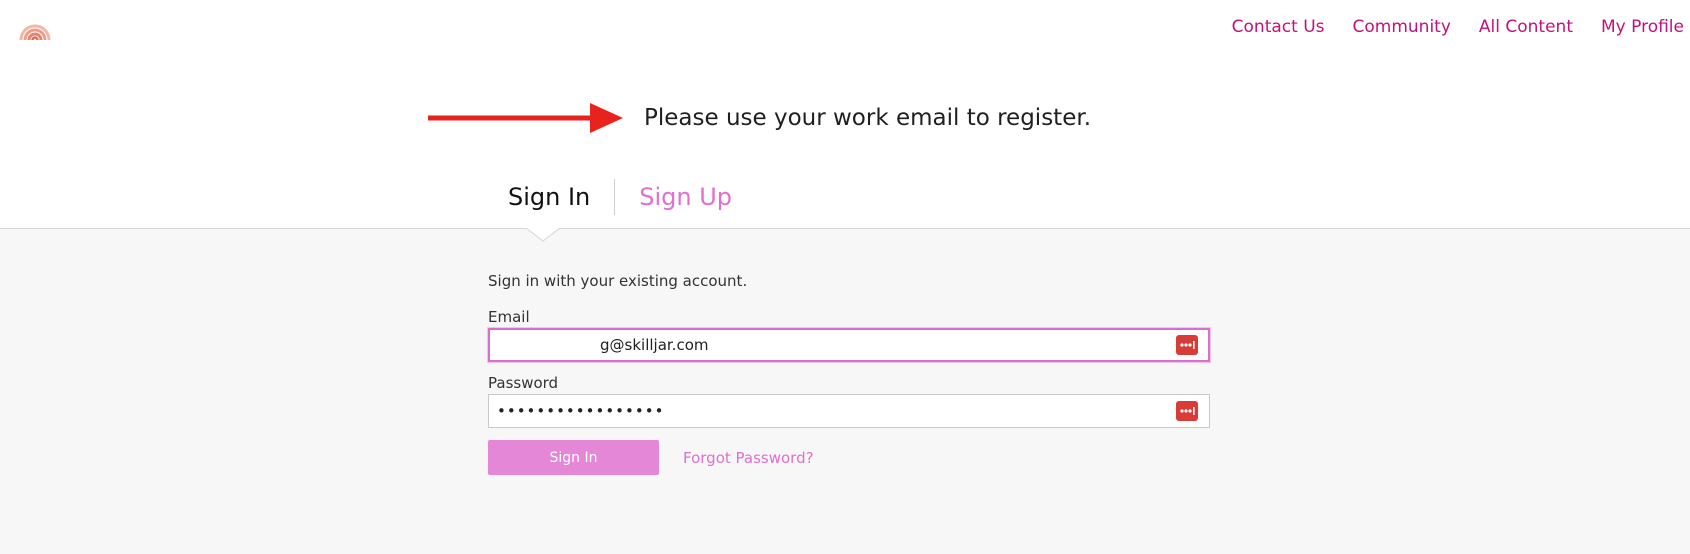 The height and width of the screenshot is (554, 1690). I want to click on password-field, so click(849, 411).